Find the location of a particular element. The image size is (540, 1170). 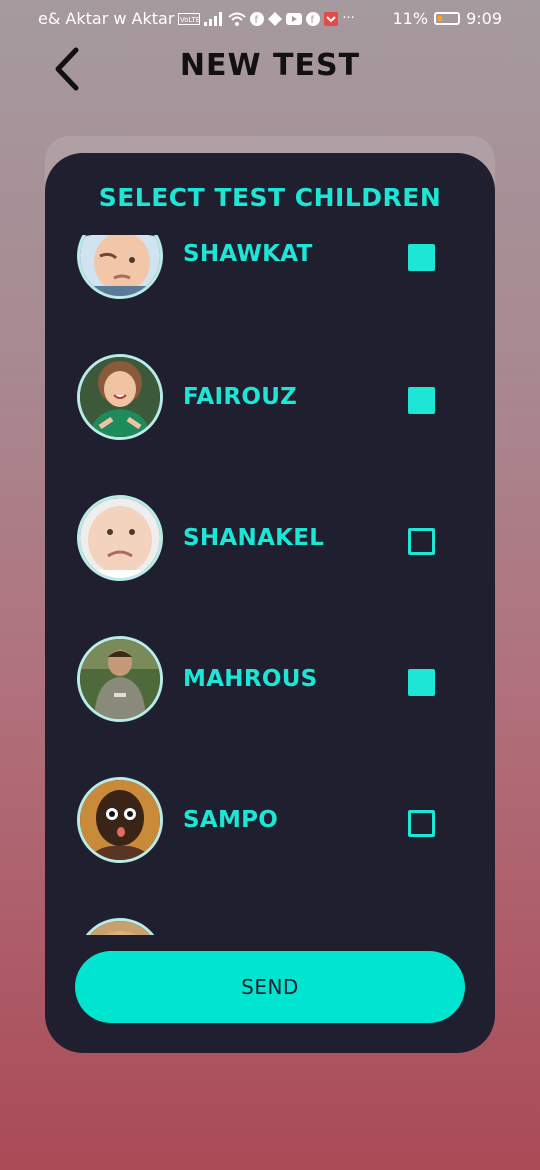

child-row-shanakel: SHANAKEL is located at coordinates (270, 545).